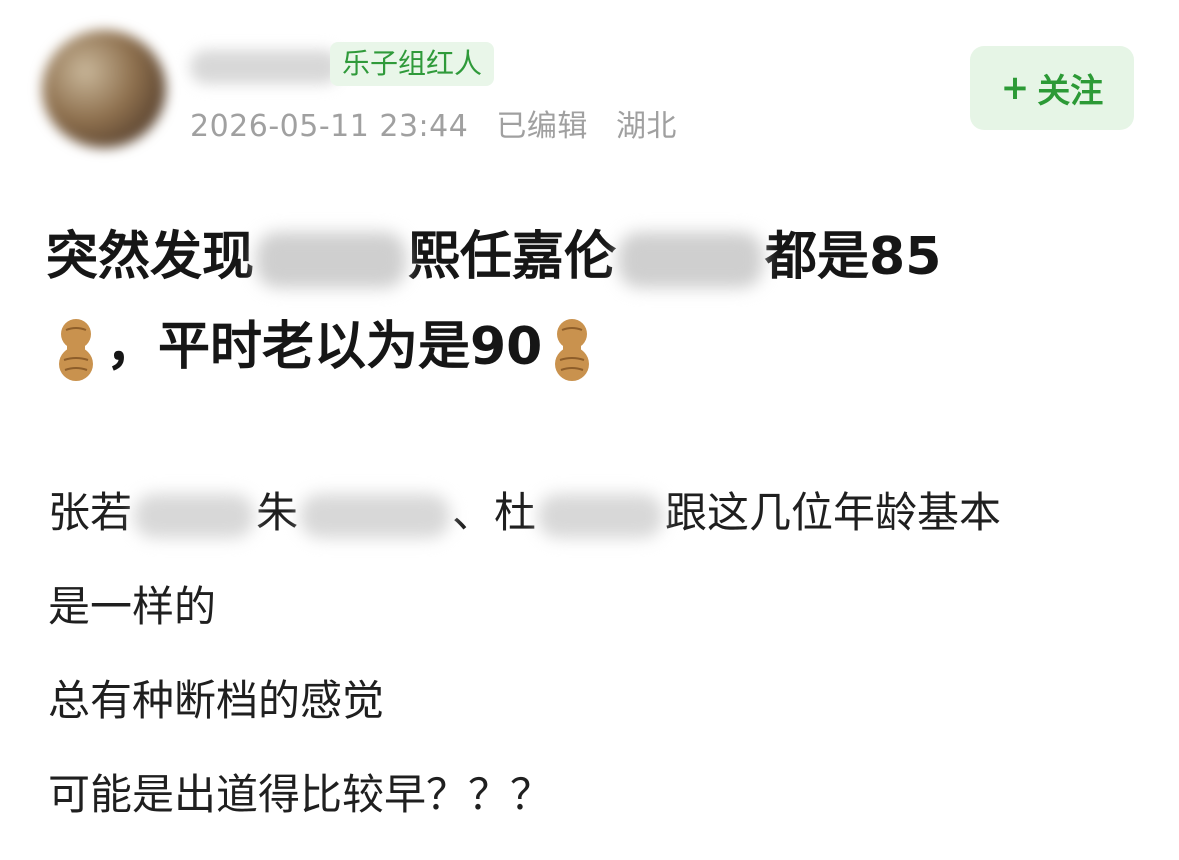 The image size is (1179, 860). What do you see at coordinates (324, 347) in the screenshot?
I see `title-part-4: ，平时老以为是90` at bounding box center [324, 347].